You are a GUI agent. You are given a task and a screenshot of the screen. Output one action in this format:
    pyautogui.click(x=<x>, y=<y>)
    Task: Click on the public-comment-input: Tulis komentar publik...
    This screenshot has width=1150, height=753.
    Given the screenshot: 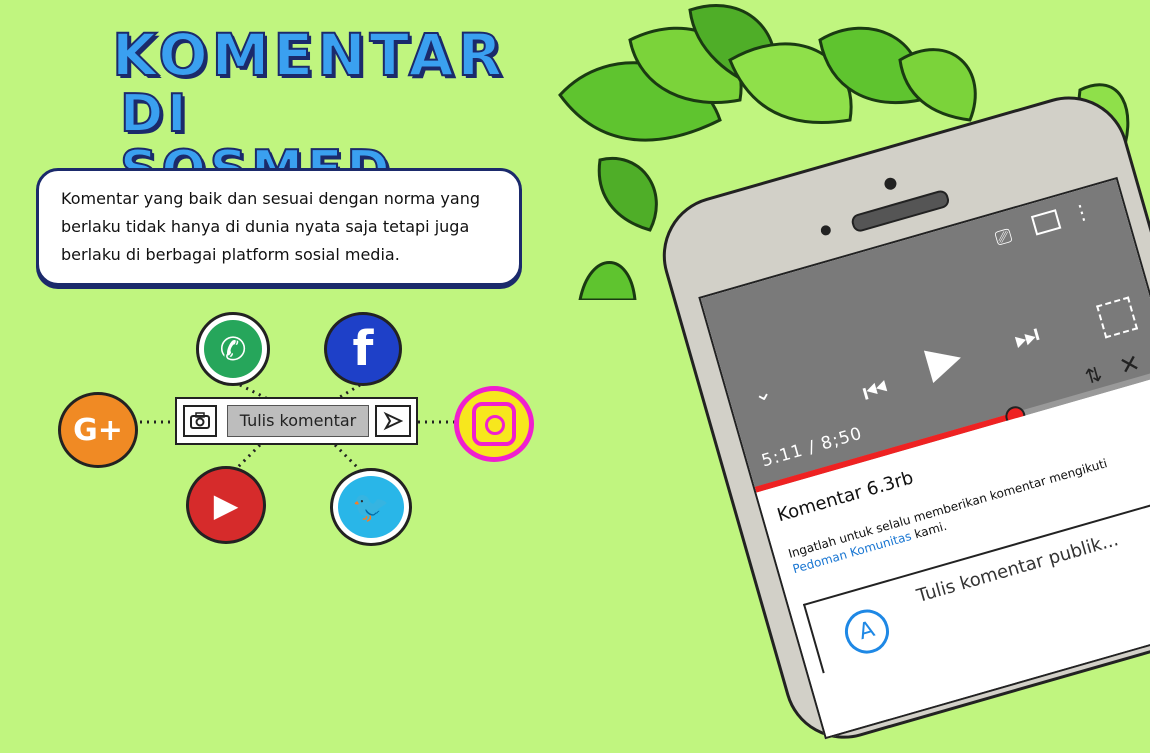 What is the action you would take?
    pyautogui.click(x=1017, y=568)
    